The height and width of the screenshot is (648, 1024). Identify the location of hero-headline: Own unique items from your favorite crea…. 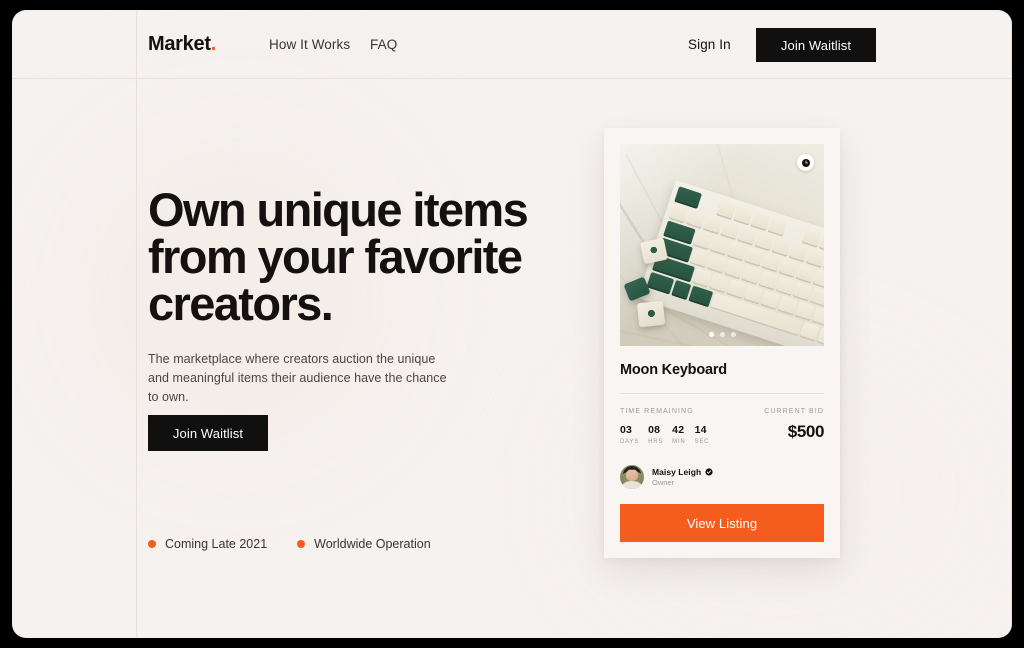
(338, 256).